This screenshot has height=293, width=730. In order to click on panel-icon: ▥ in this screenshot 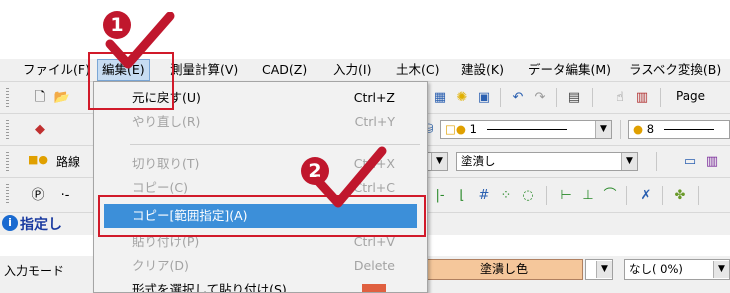, I will do `click(712, 161)`.